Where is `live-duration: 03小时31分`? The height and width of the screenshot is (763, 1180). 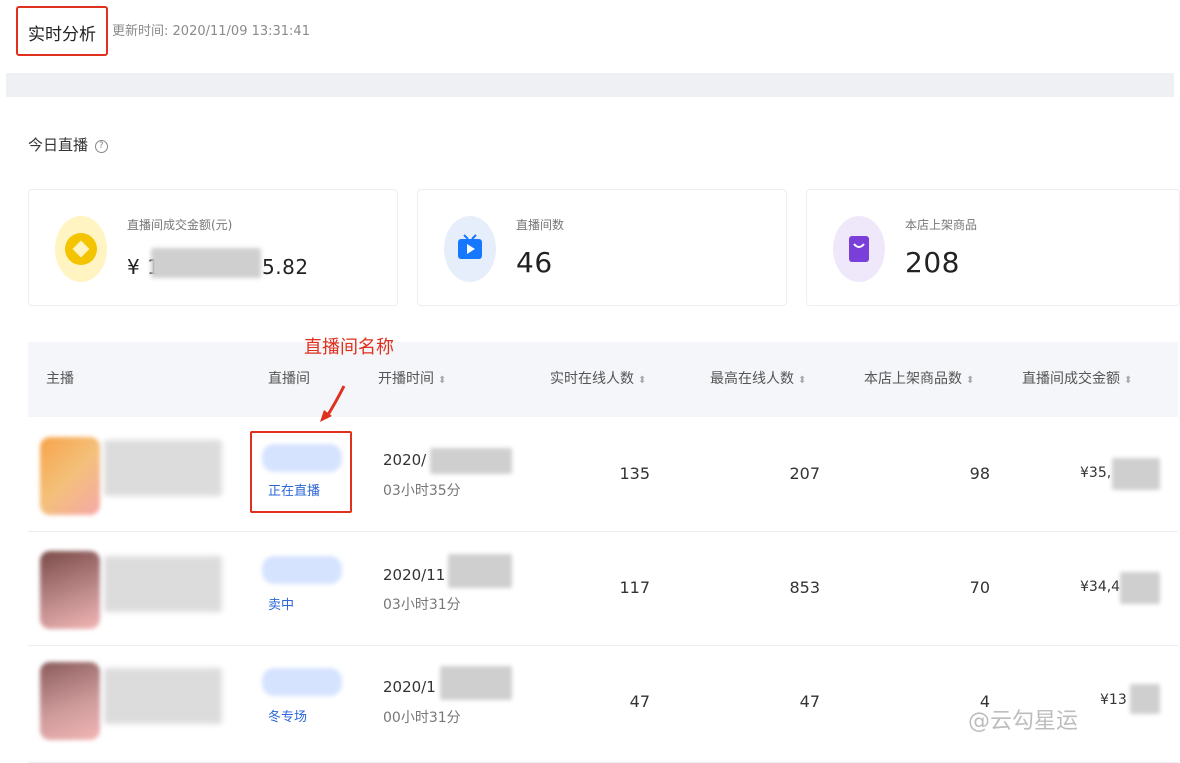
live-duration: 03小时31分 is located at coordinates (422, 605).